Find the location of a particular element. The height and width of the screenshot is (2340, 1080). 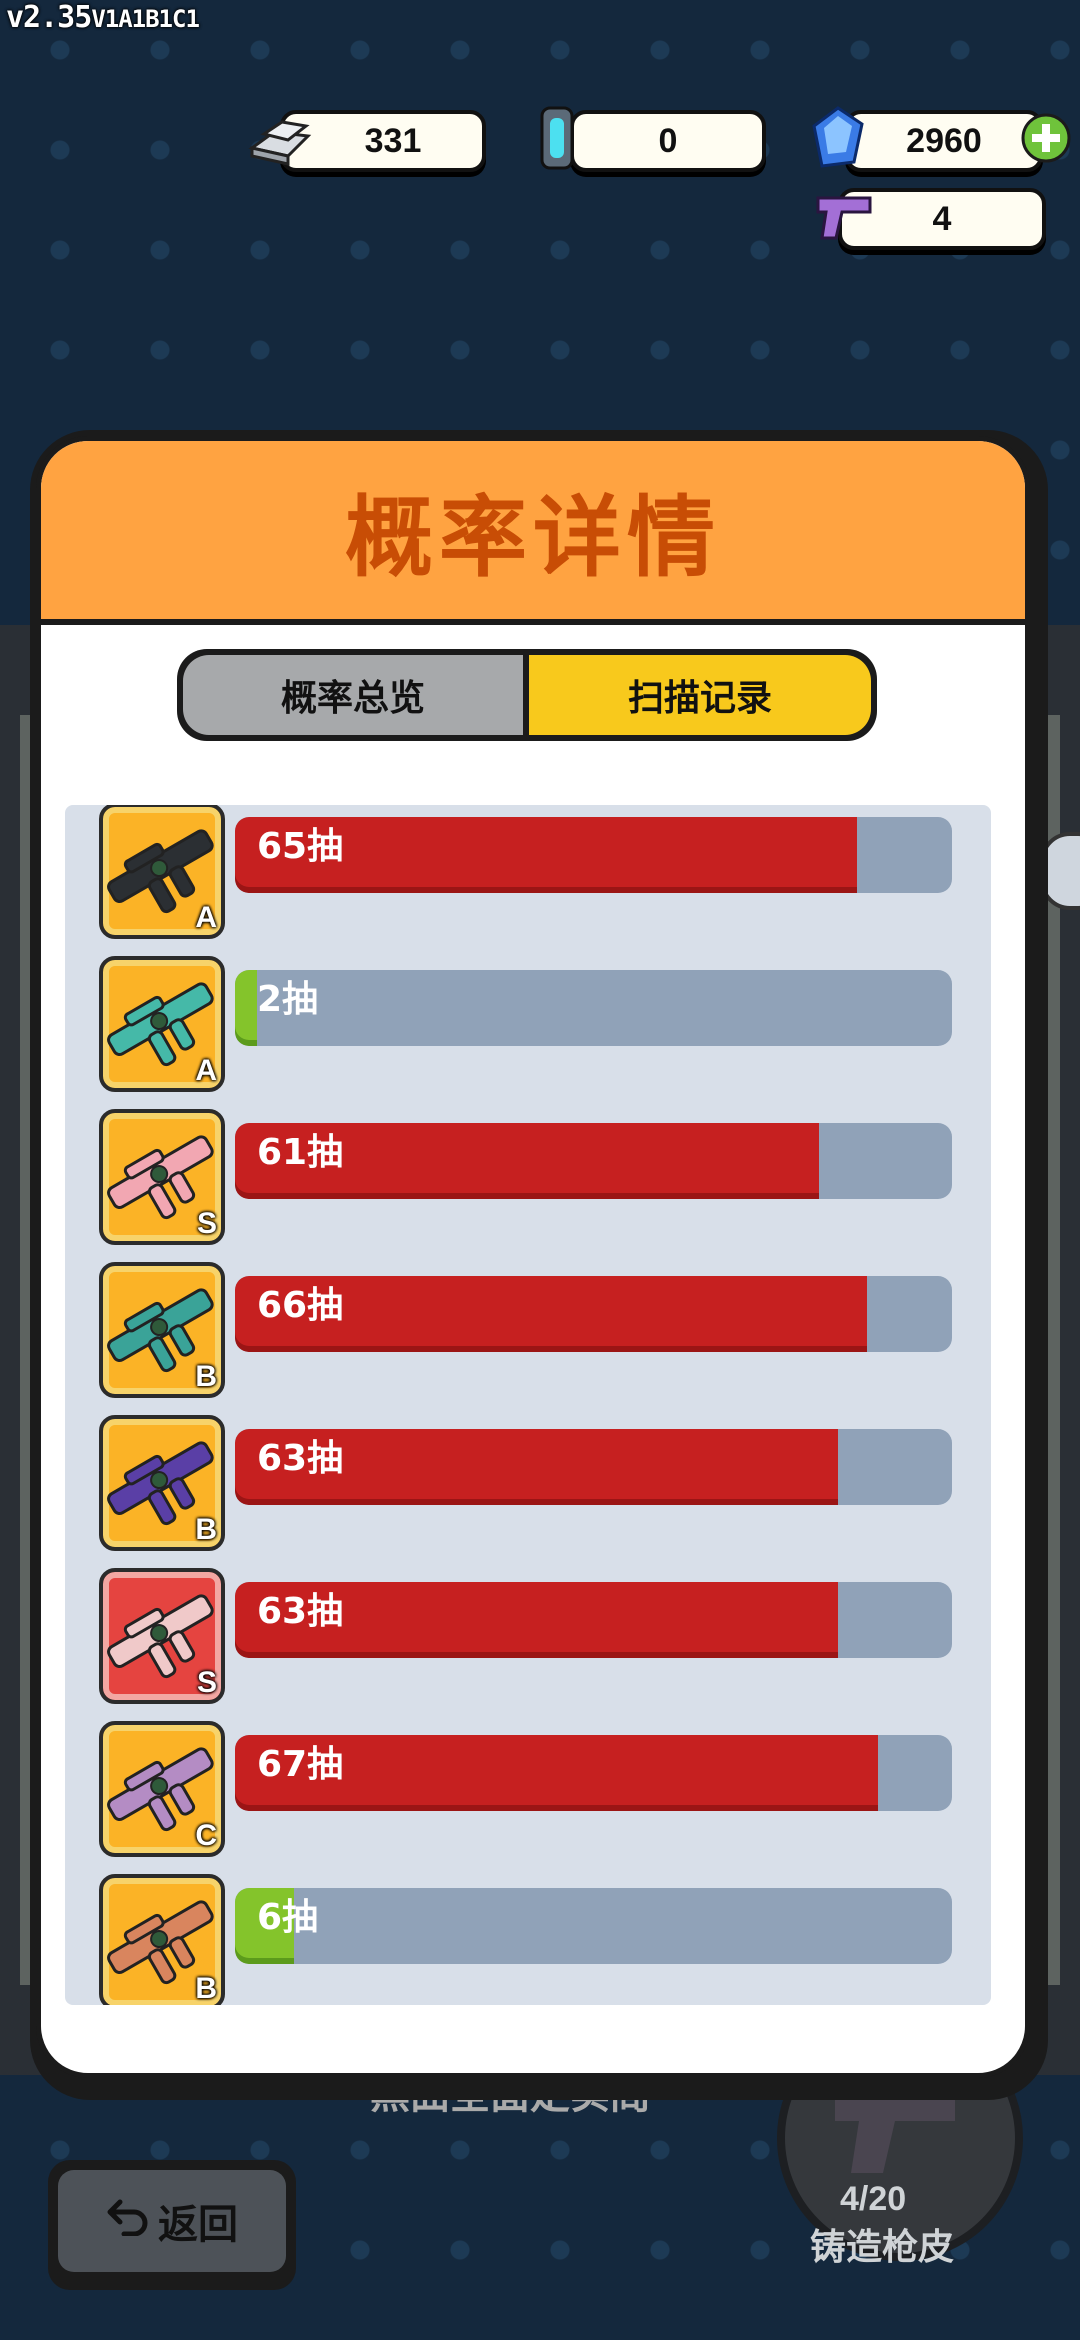

pull-count-bar: 2抽 is located at coordinates (593, 1008).